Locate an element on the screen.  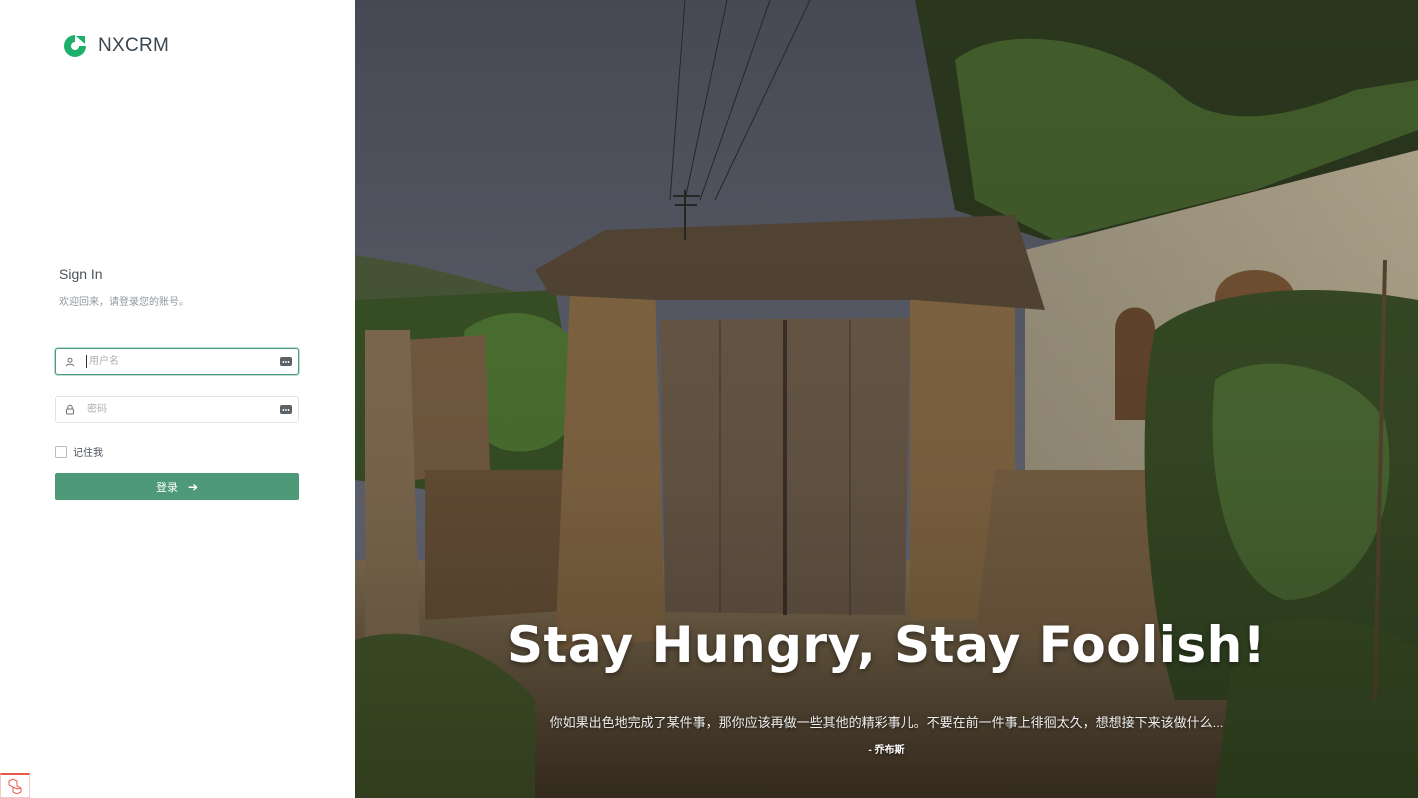
lock-icon is located at coordinates (70, 410).